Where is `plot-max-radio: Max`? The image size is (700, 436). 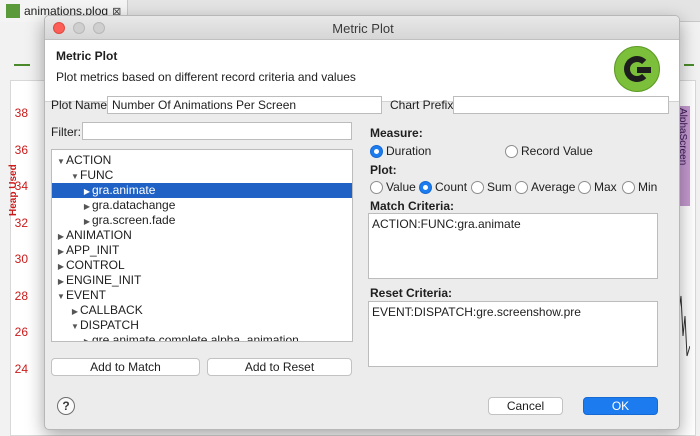 plot-max-radio: Max is located at coordinates (597, 187).